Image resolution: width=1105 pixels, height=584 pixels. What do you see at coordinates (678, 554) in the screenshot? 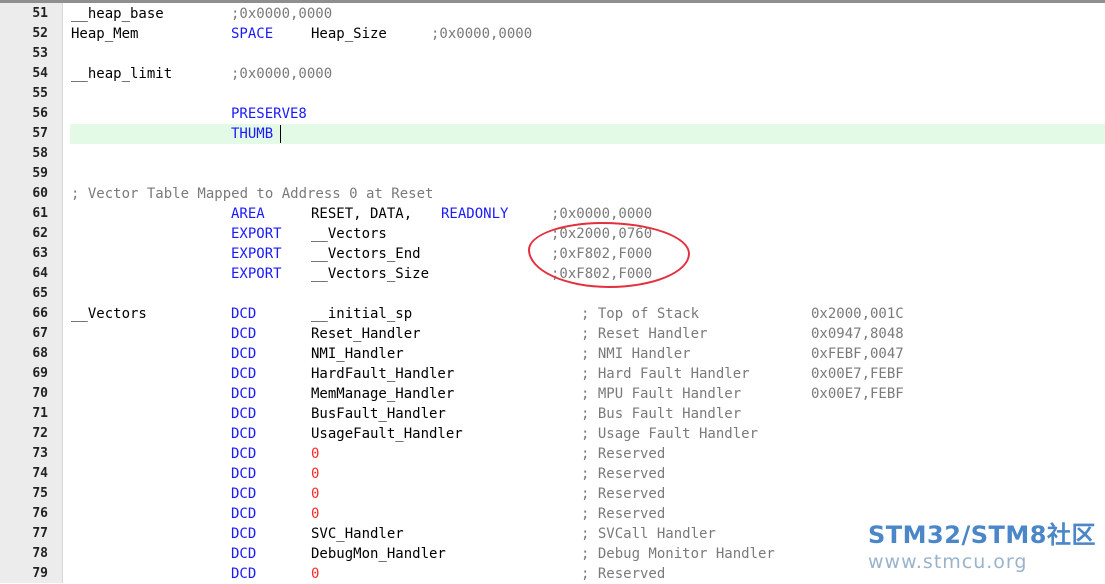
I see `code-comment: ; Debug Monitor Handler` at bounding box center [678, 554].